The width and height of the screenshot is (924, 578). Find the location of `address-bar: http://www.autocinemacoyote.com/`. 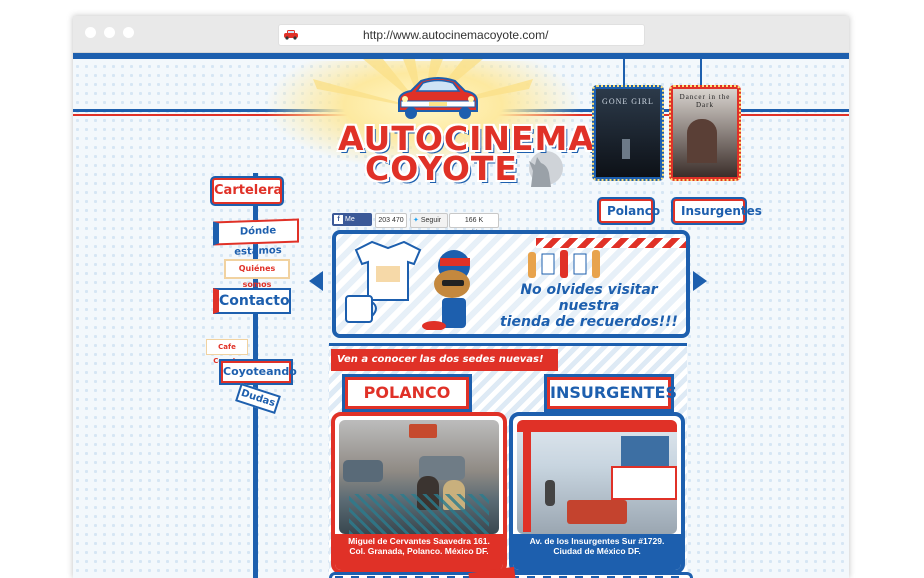

address-bar: http://www.autocinemacoyote.com/ is located at coordinates (461, 35).